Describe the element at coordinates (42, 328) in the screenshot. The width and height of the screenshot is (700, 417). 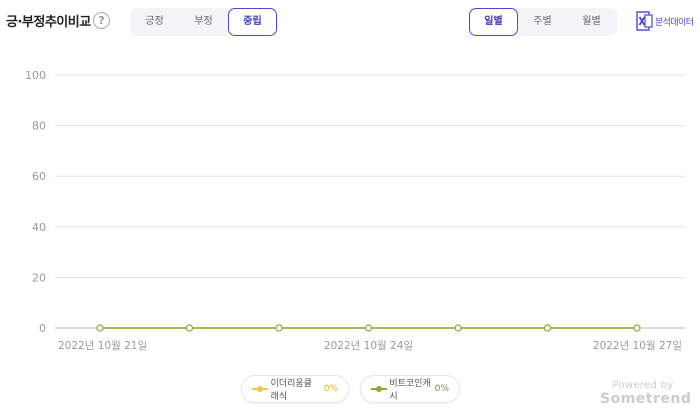
I see `y-tick-label: 0` at that location.